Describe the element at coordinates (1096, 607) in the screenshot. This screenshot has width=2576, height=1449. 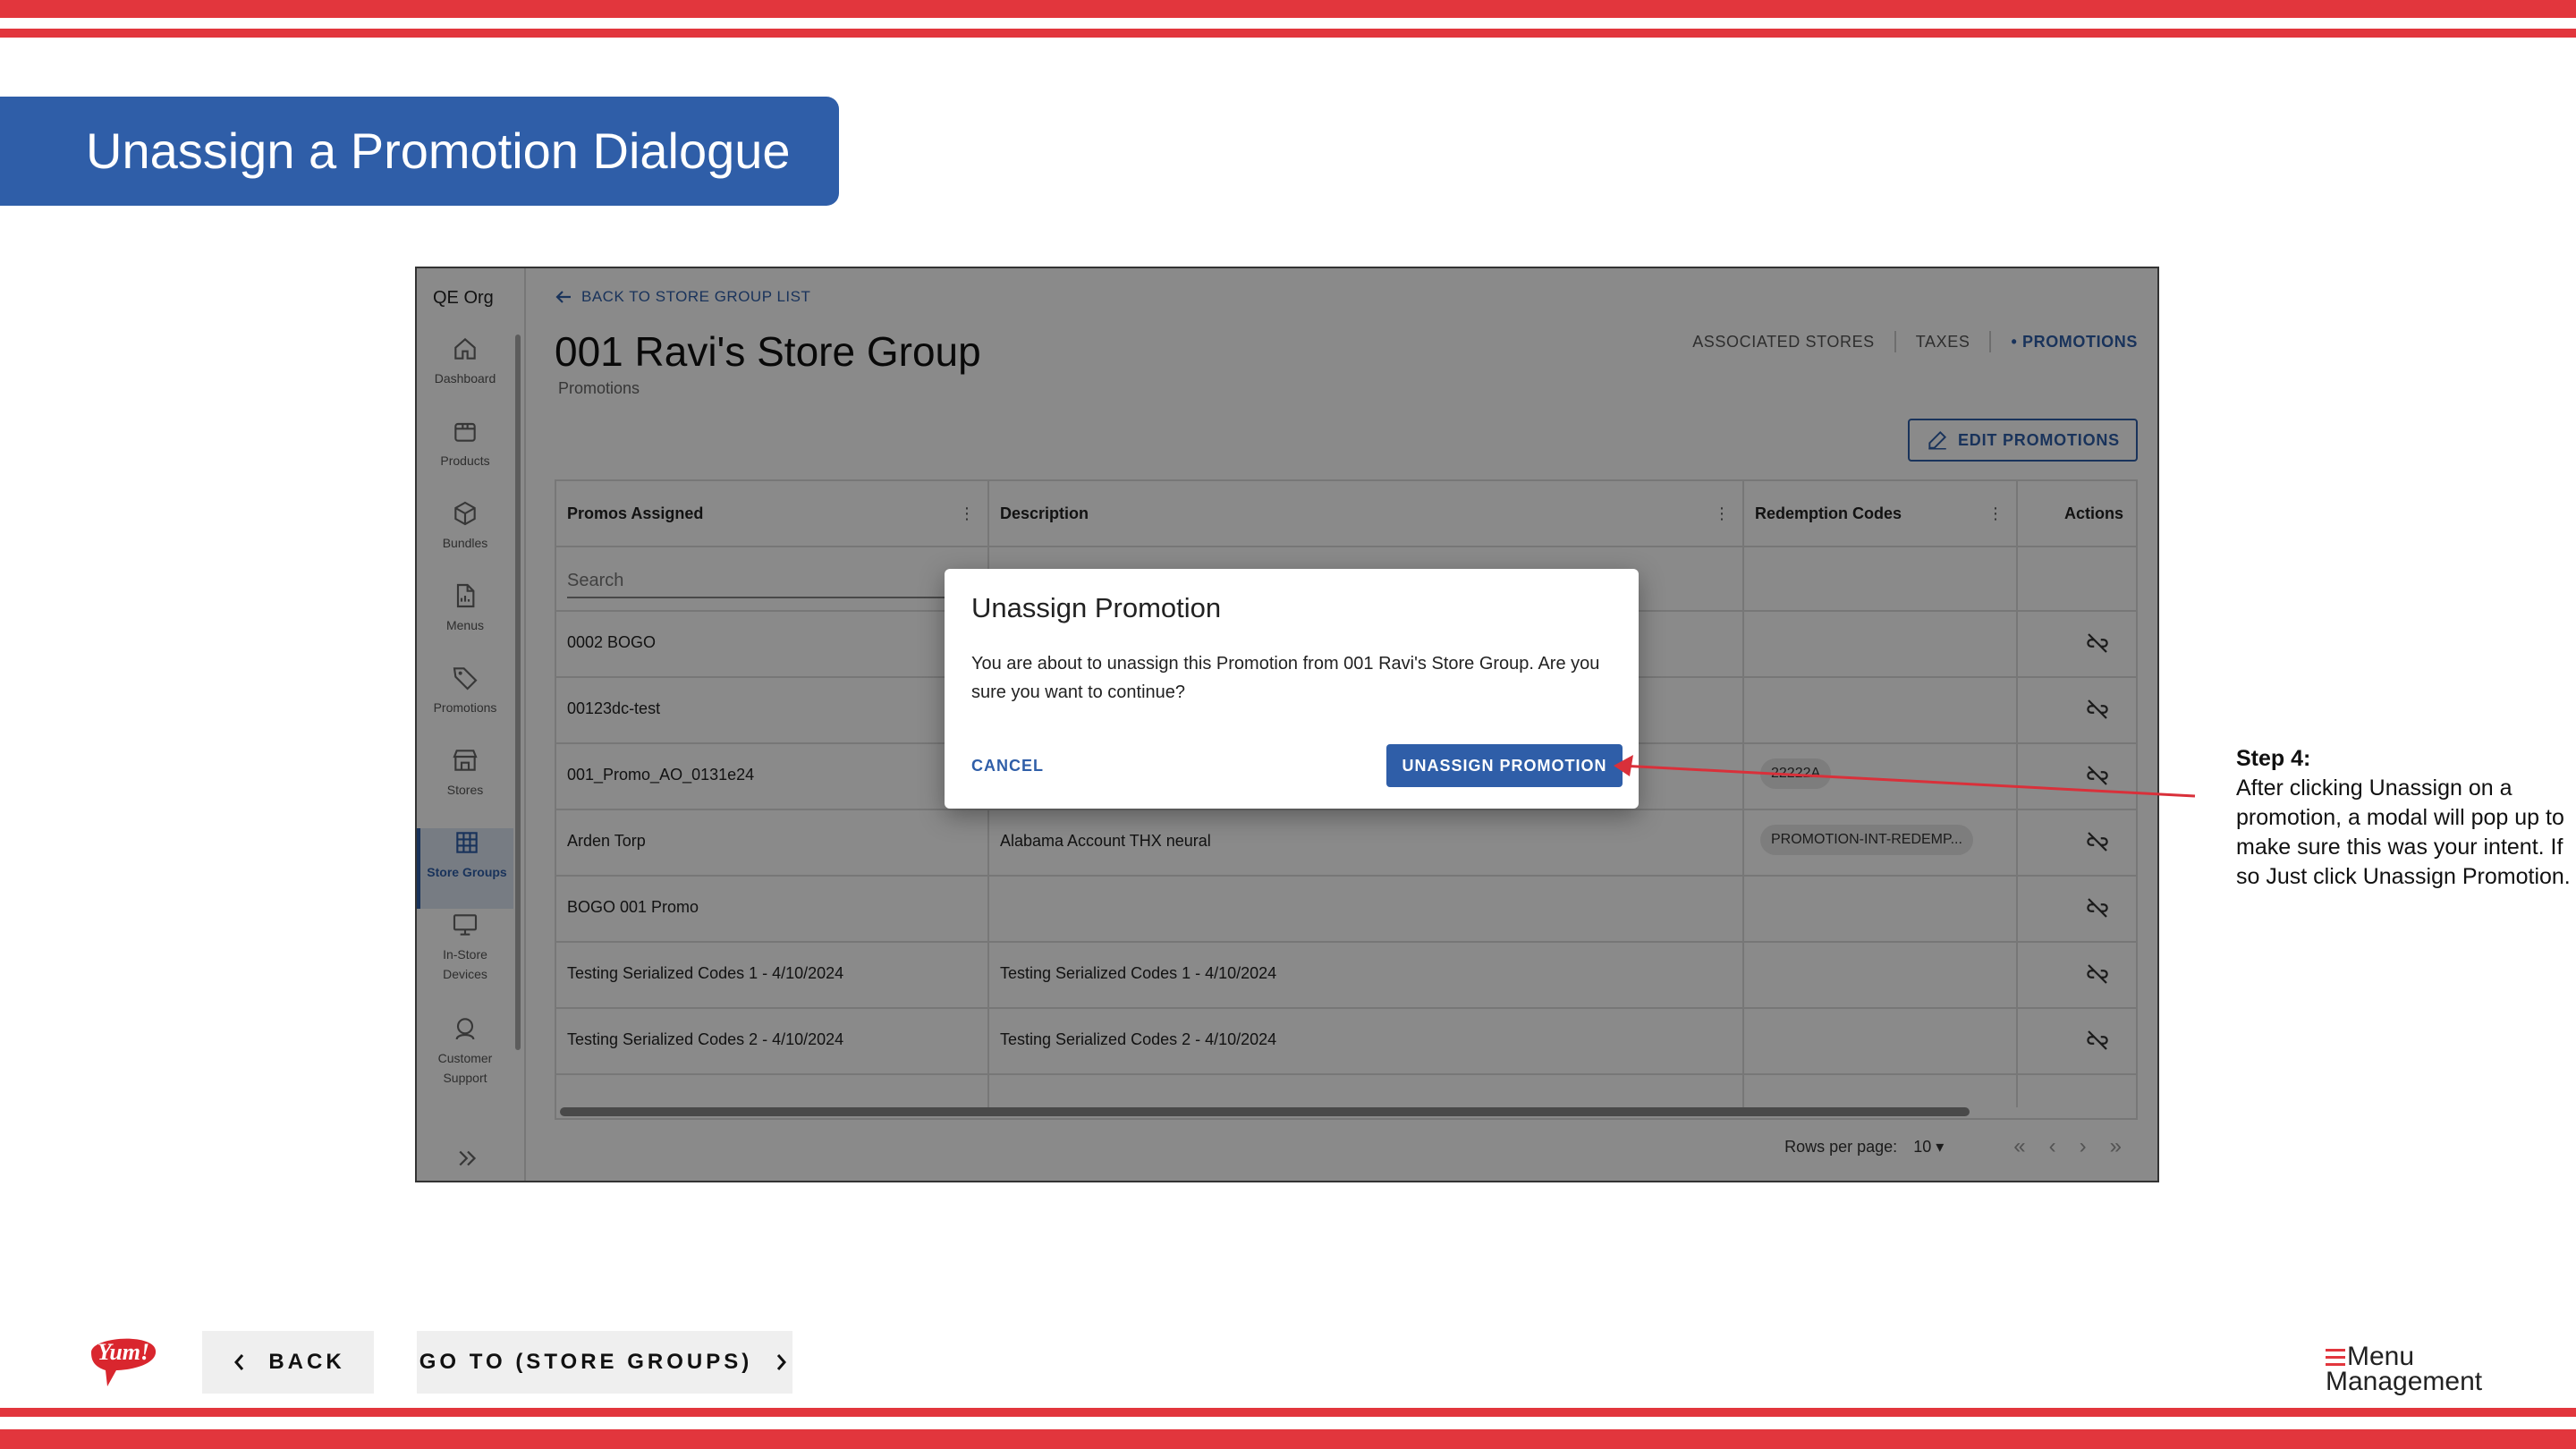
I see `modal-title: Unassign Promotion` at that location.